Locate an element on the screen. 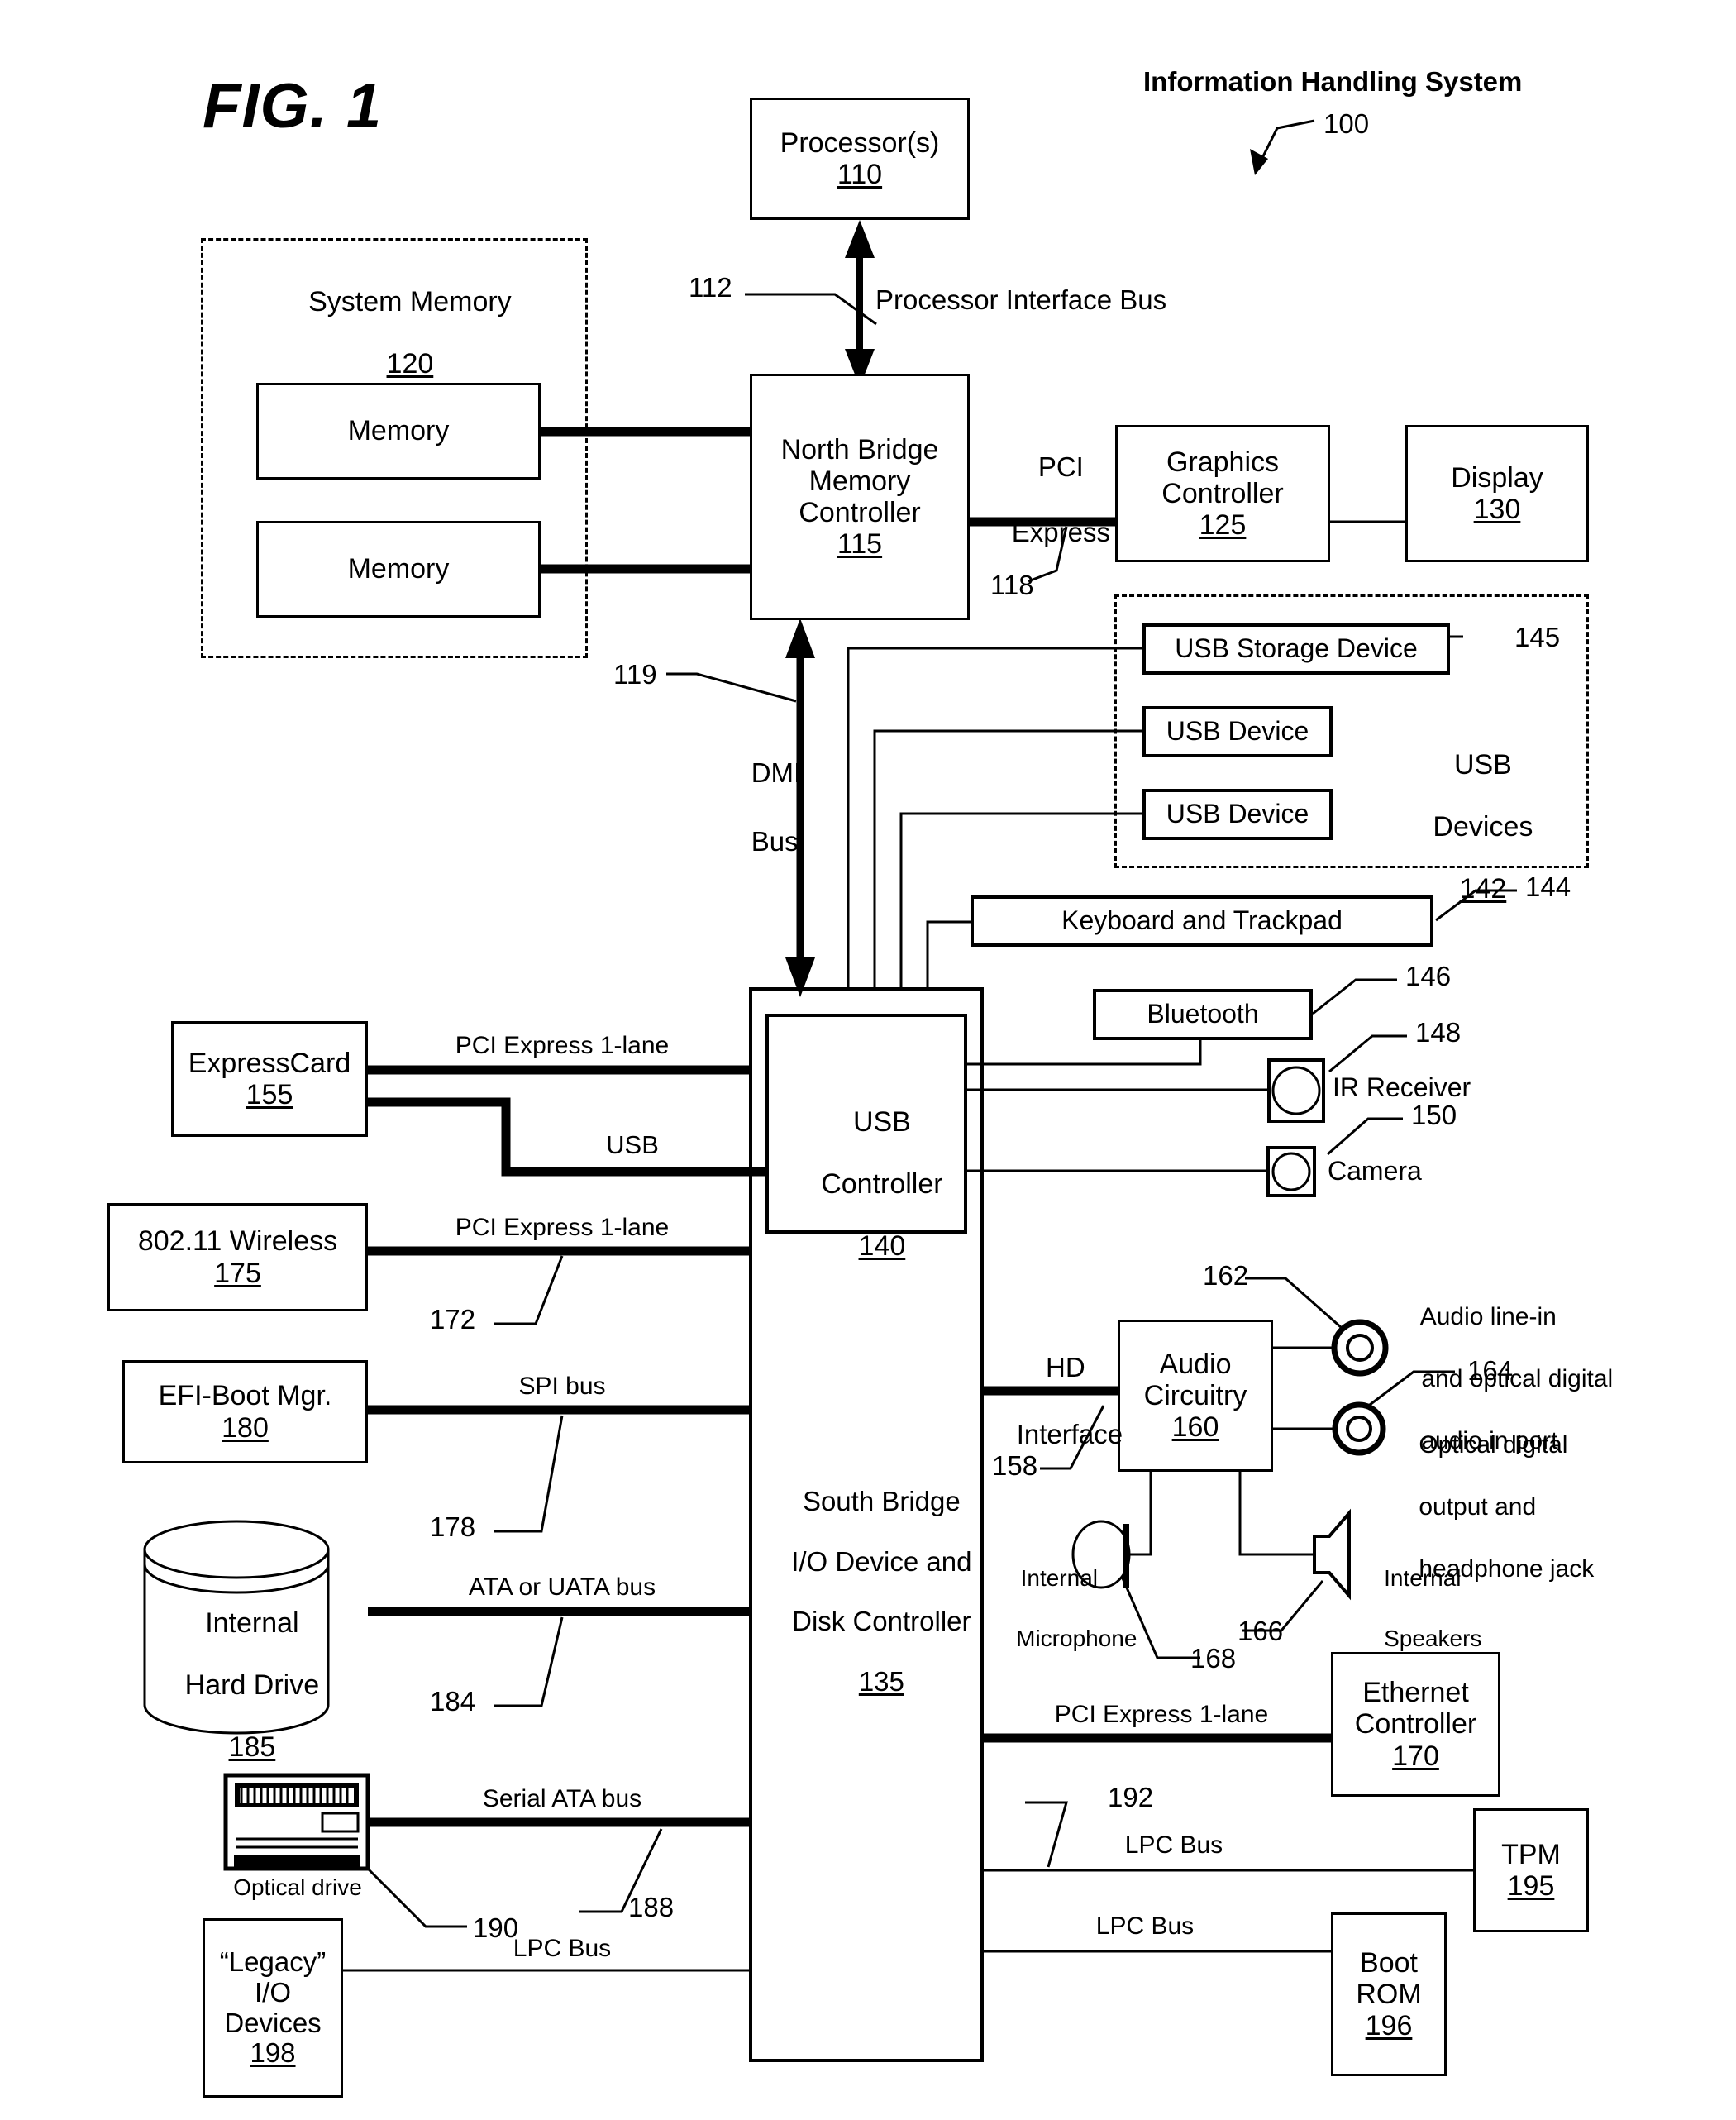  internal-hard-drive-label: Internal Hard Drive 185 is located at coordinates (252, 1685).